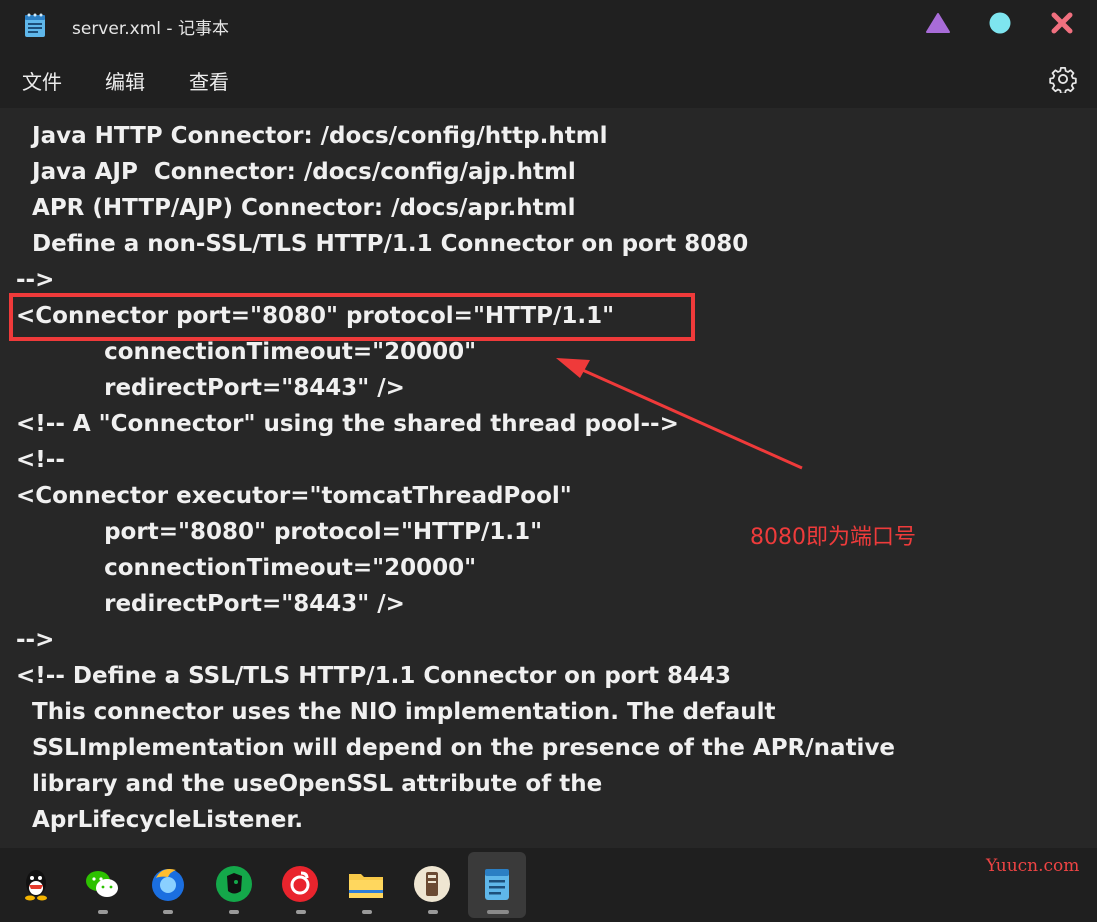  I want to click on clipped-line, so click(16, 115).